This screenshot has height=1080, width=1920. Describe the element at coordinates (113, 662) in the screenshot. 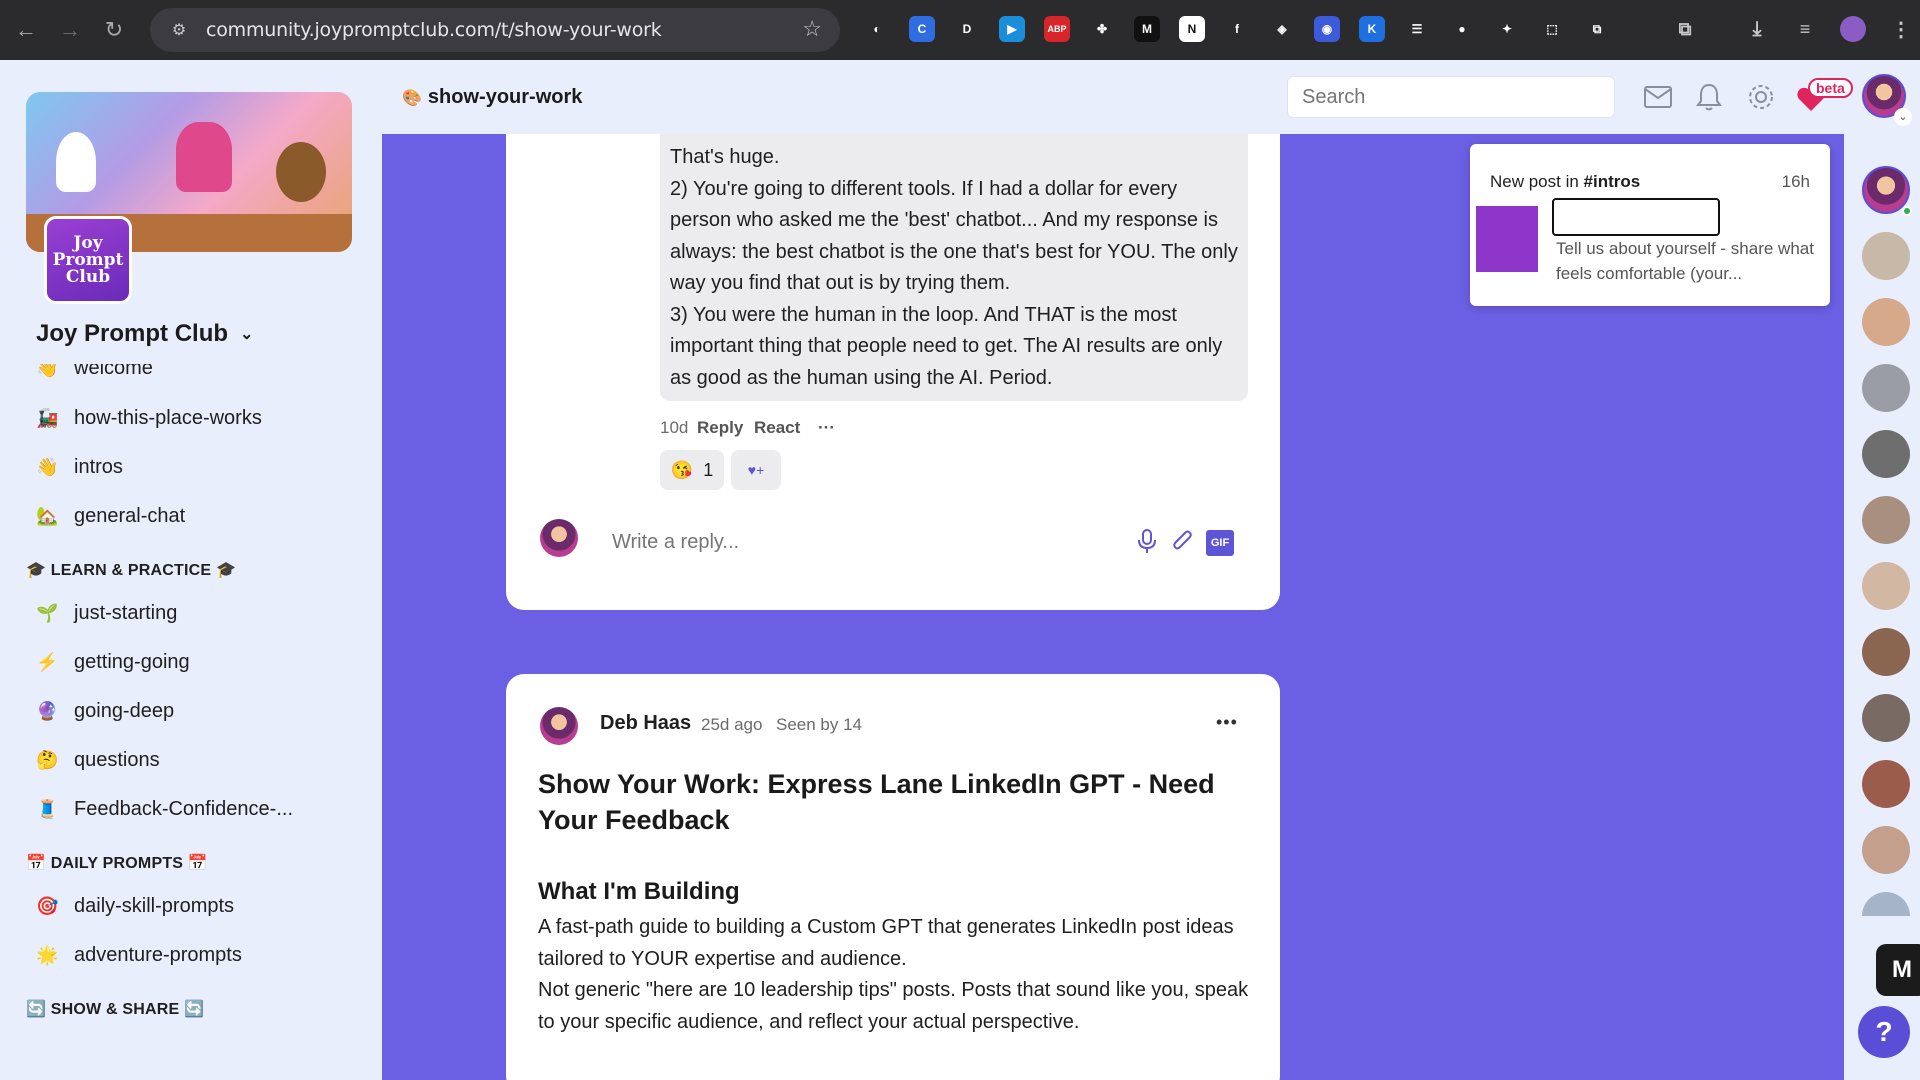

I see `sidebar-item-getting-going: ⚡ getting-going` at that location.